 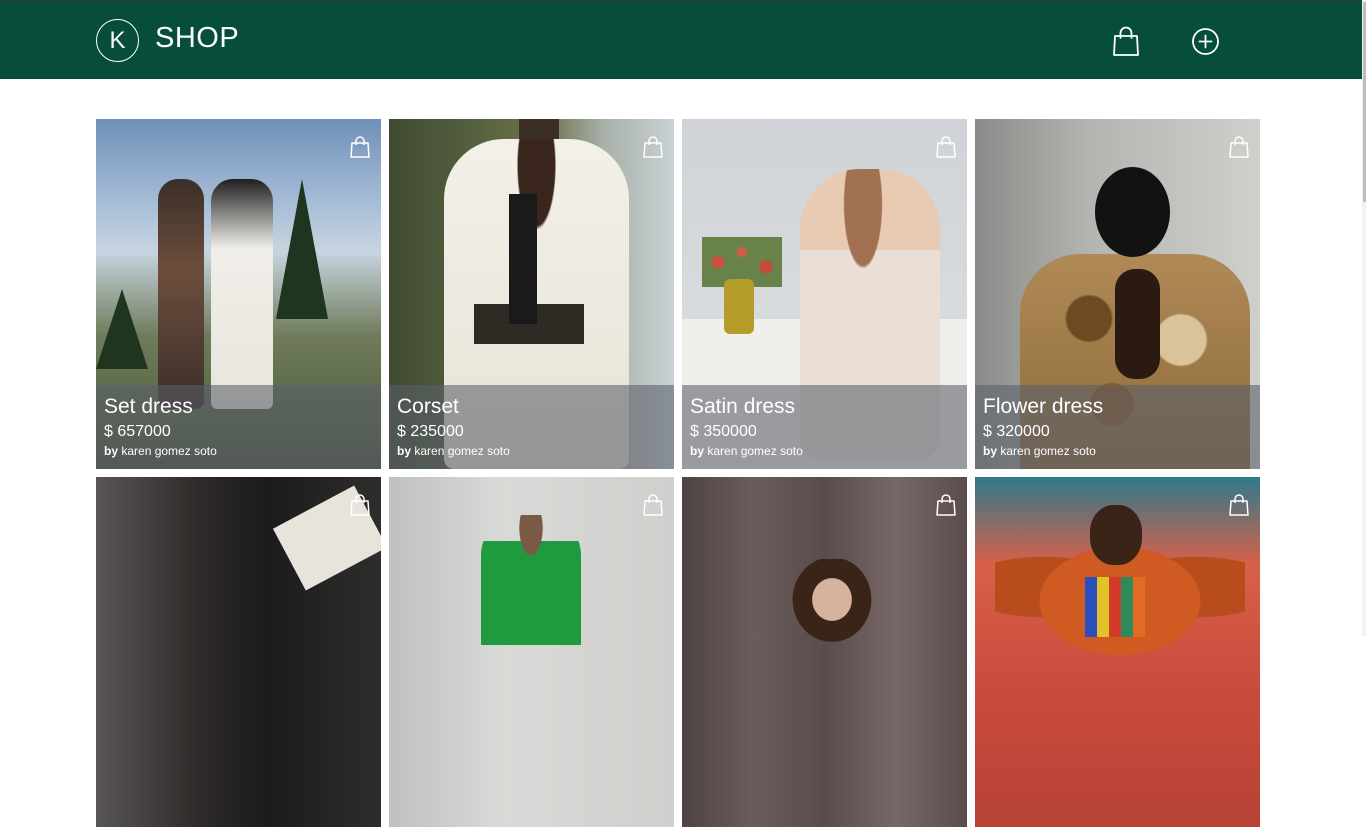 What do you see at coordinates (531, 294) in the screenshot?
I see `product-card: Corset $ 235000 by karen gomez soto` at bounding box center [531, 294].